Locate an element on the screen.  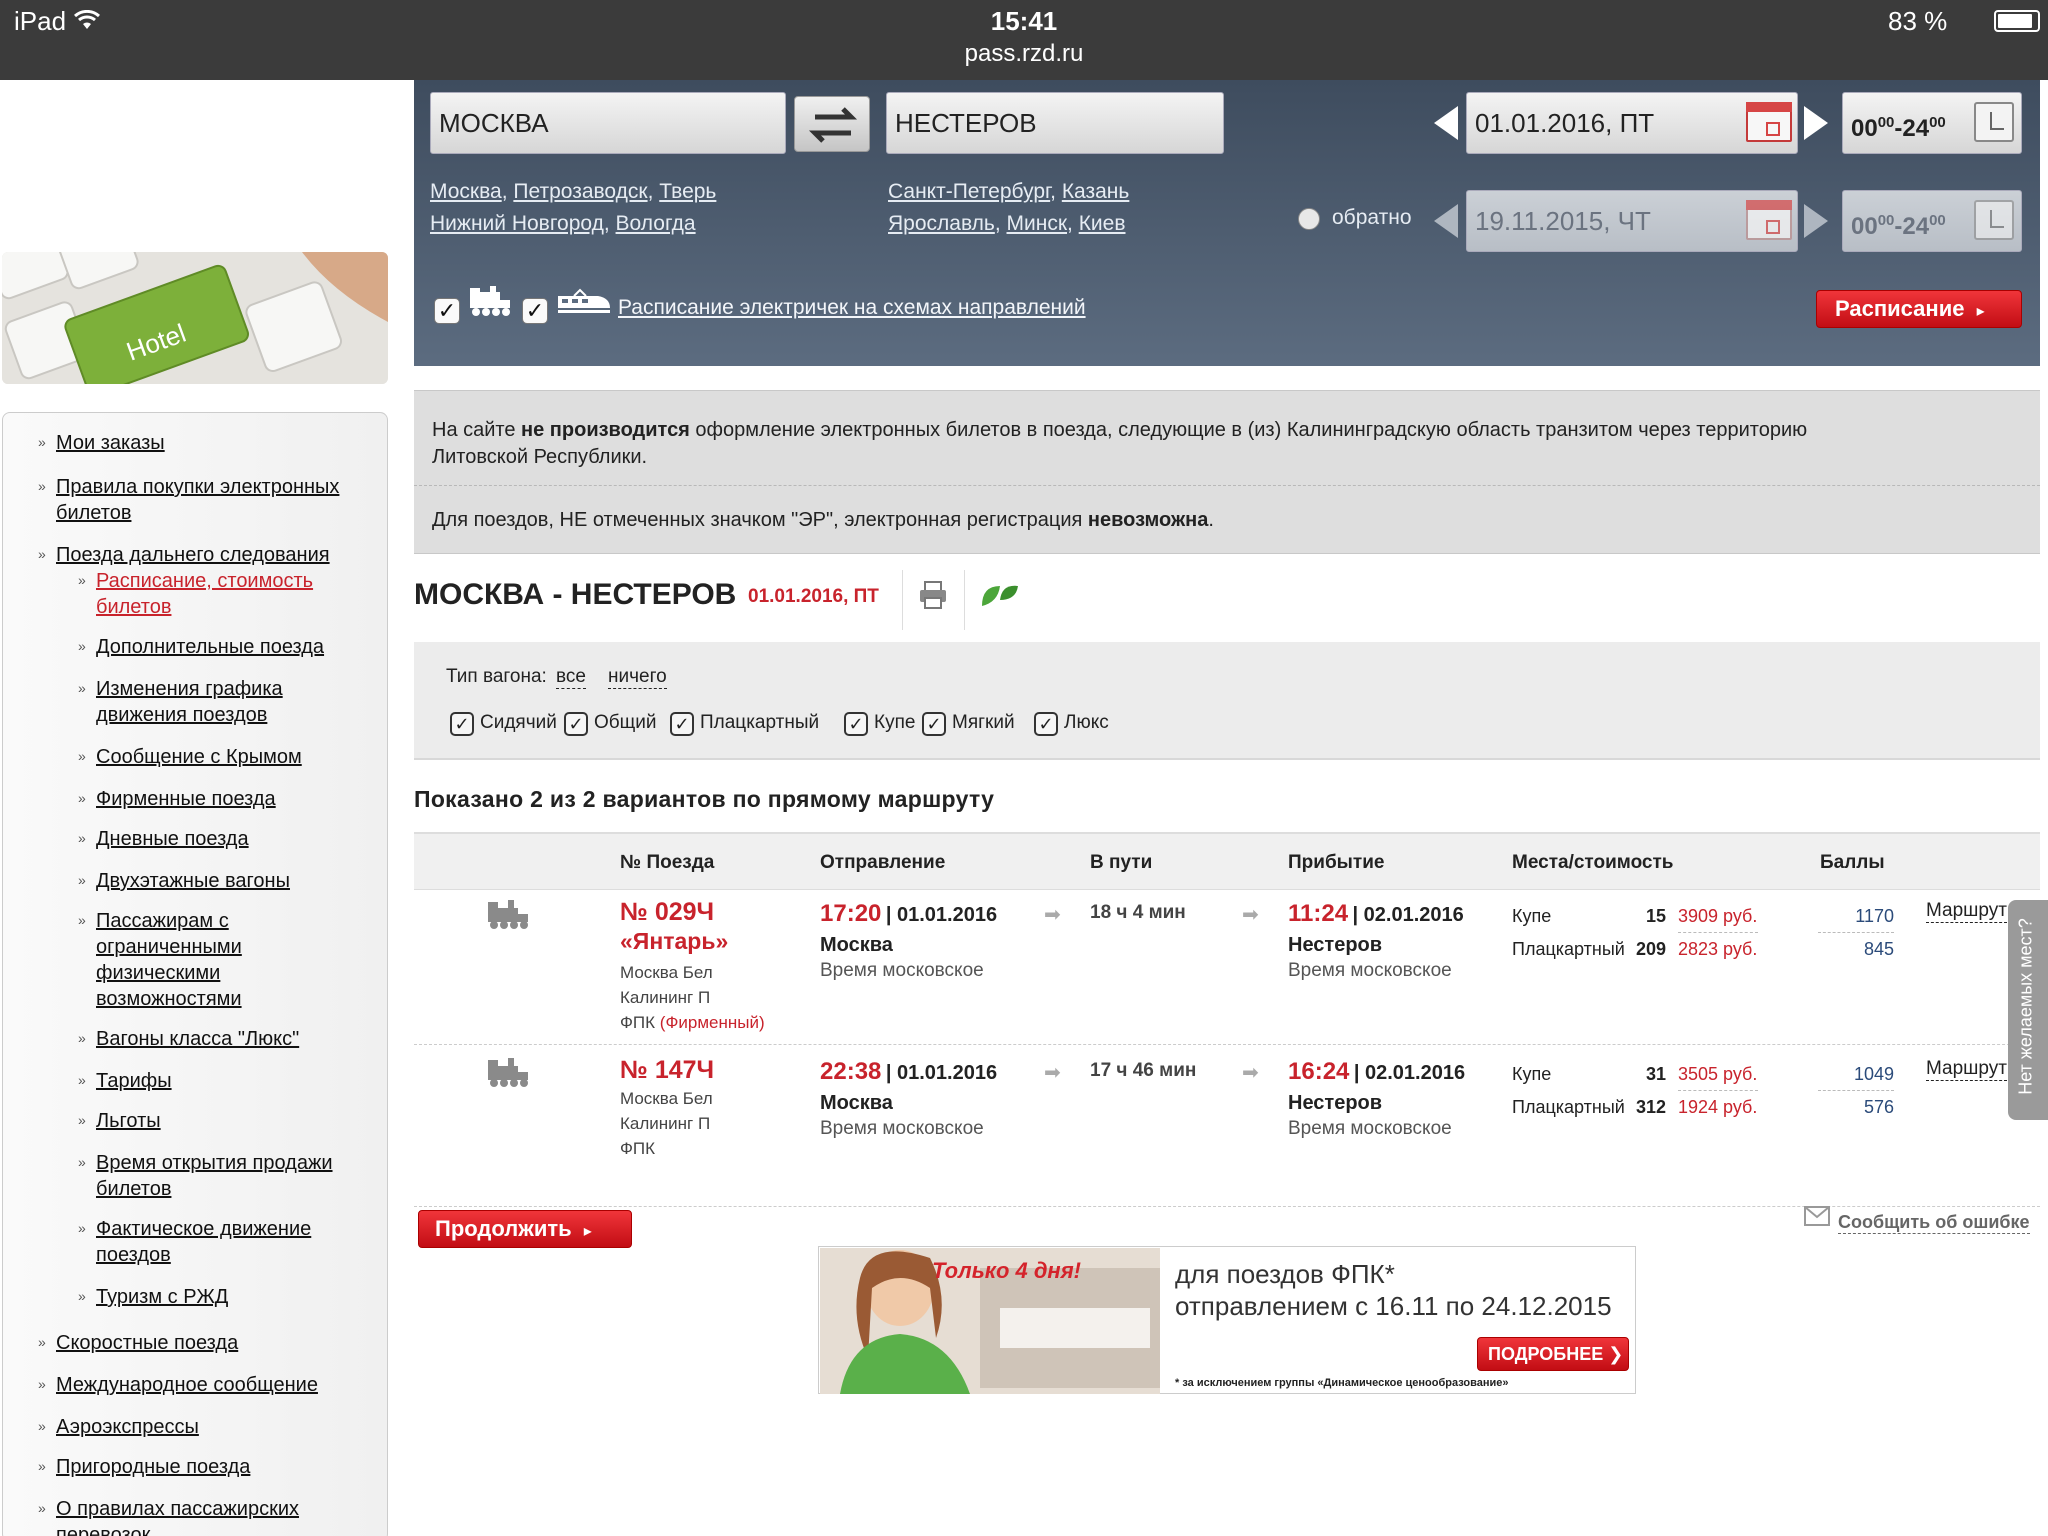
hotel-banner: Hotel is located at coordinates (195, 318).